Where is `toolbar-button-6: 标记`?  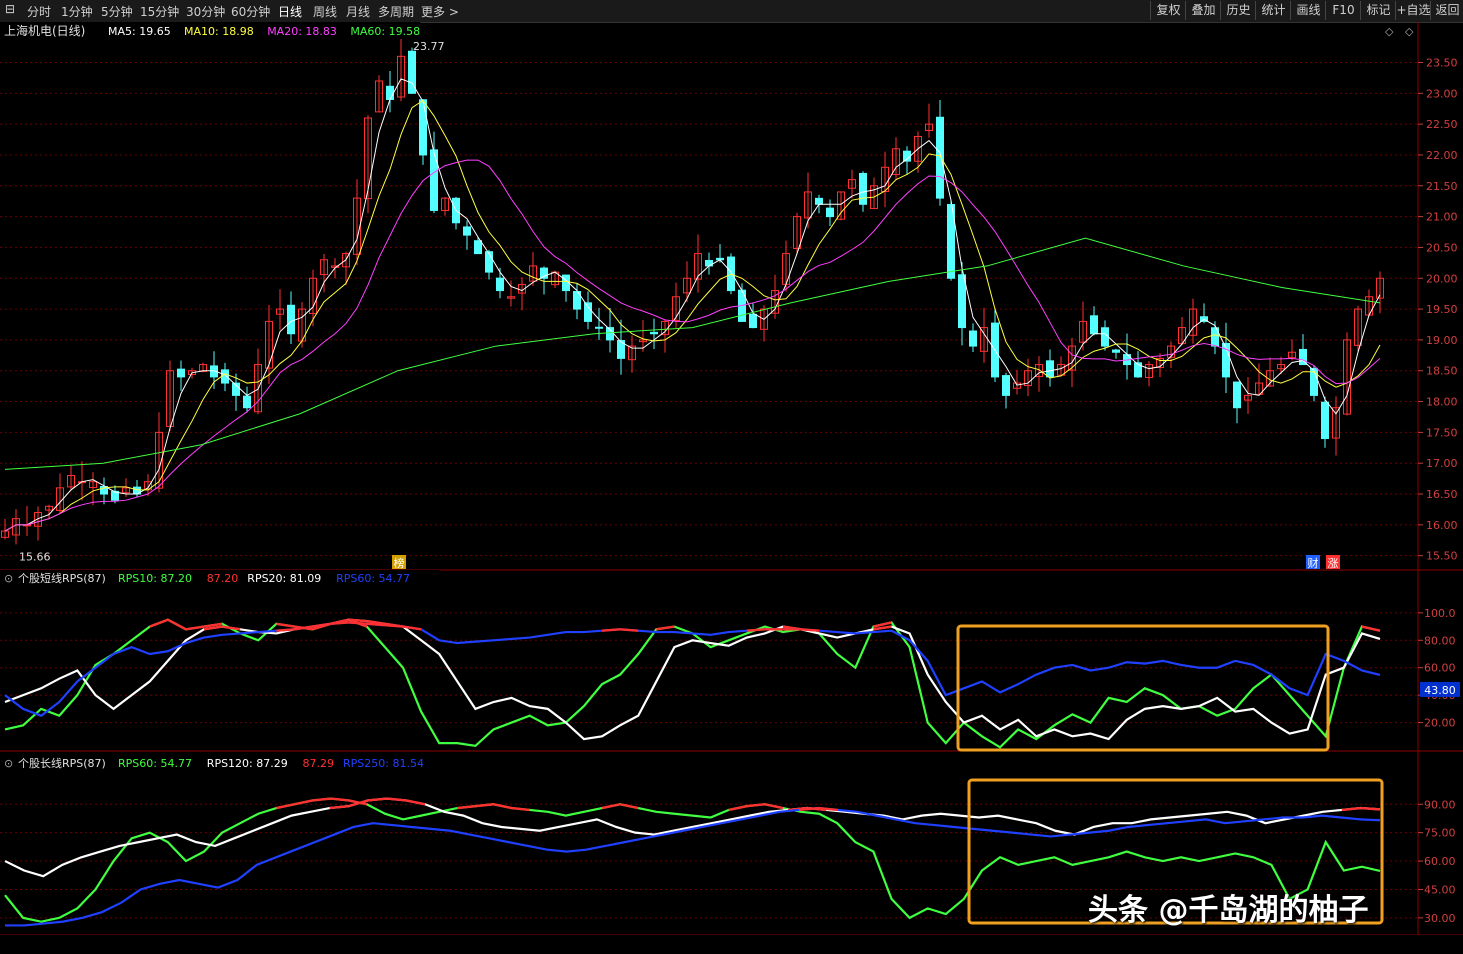
toolbar-button-6: 标记 is located at coordinates (1378, 10).